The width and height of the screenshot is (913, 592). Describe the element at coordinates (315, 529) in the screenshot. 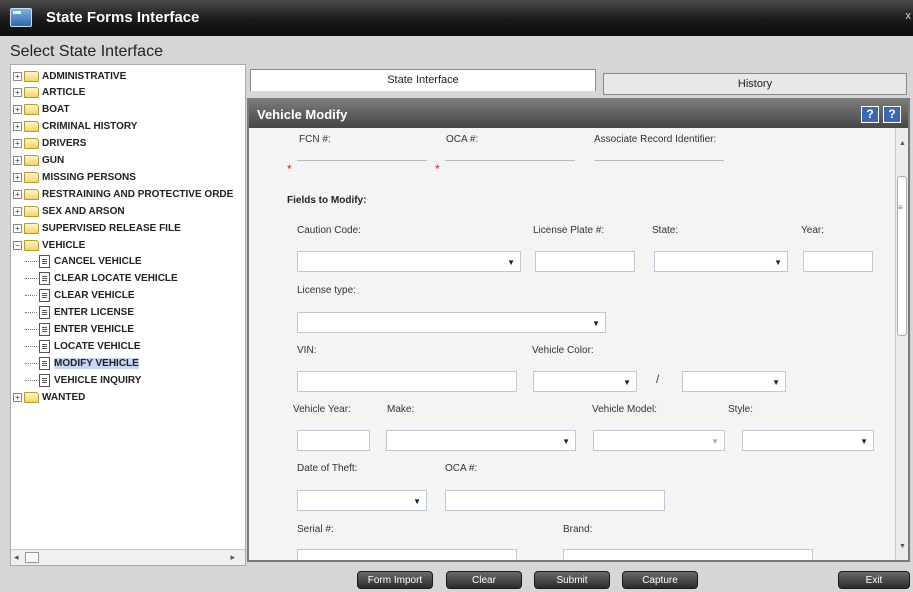

I see `serial-label: Serial #:` at that location.